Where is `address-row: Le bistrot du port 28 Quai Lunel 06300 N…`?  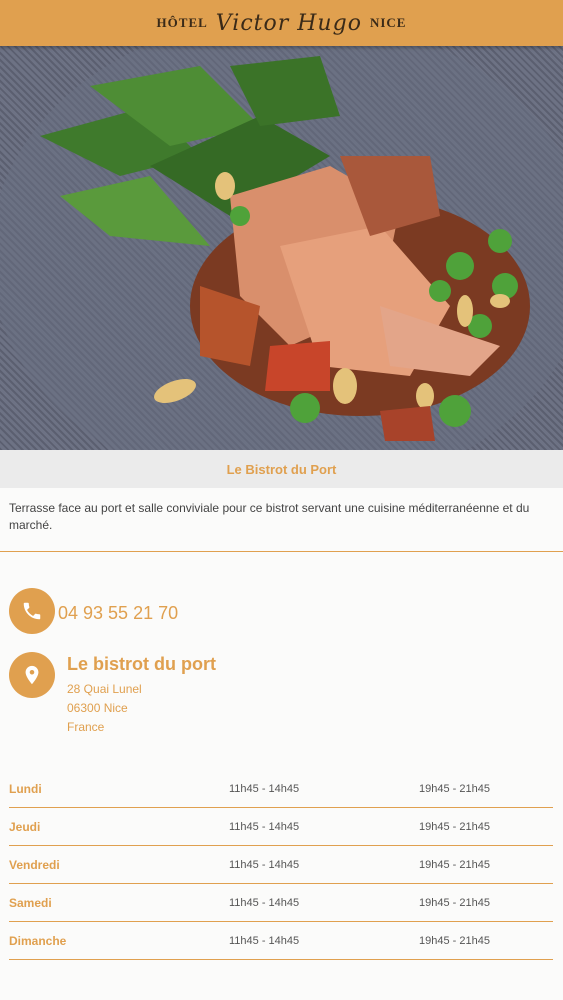
address-row: Le bistrot du port 28 Quai Lunel 06300 N… is located at coordinates (112, 694).